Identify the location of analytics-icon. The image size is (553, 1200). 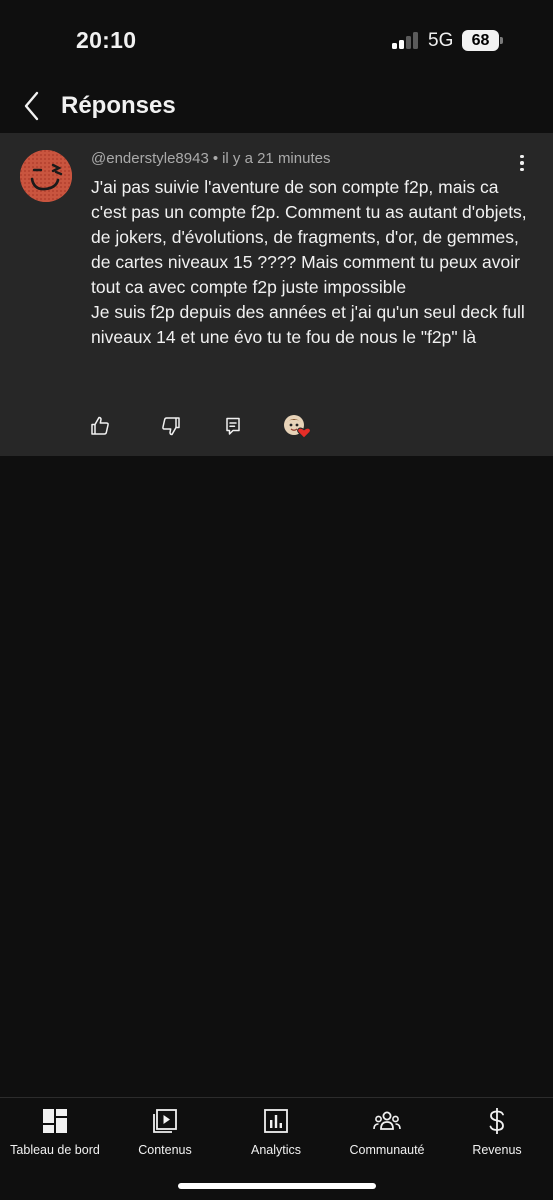
(276, 1121).